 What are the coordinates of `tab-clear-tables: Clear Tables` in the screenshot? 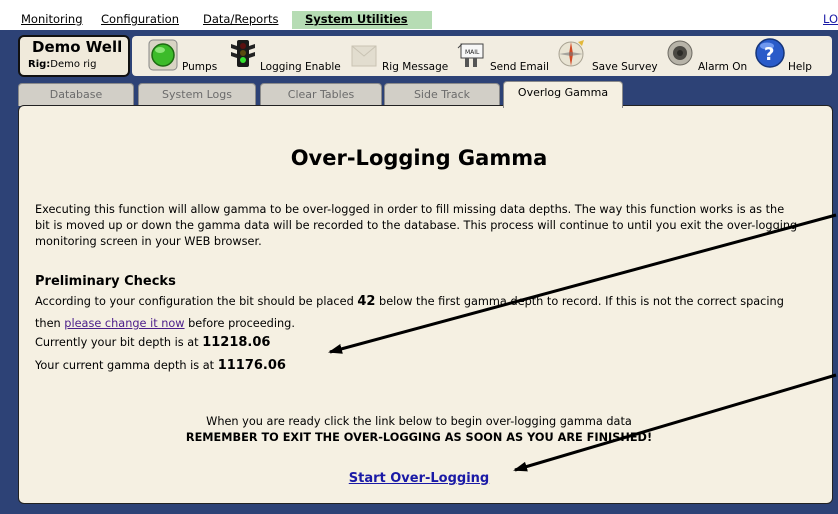 It's located at (321, 94).